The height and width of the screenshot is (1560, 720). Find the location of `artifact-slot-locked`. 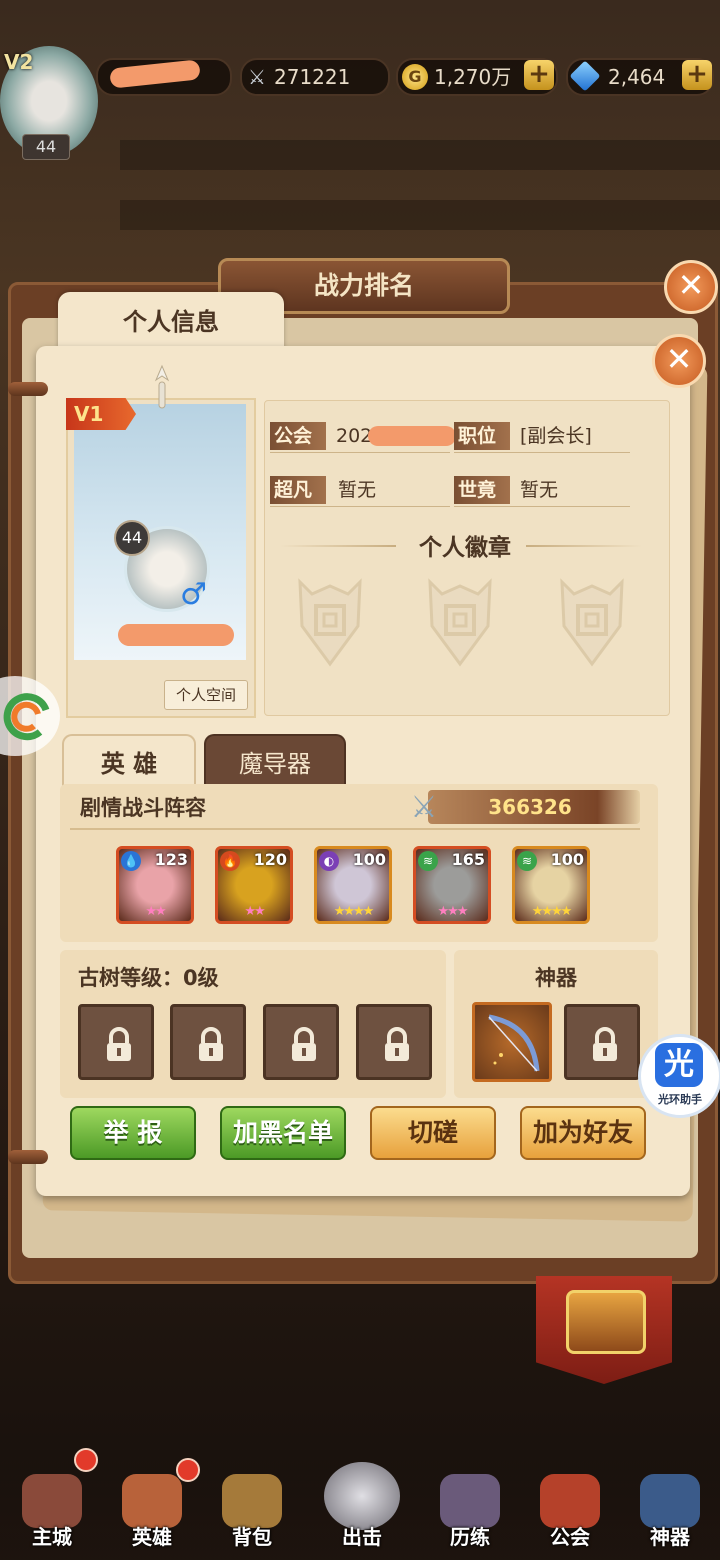

artifact-slot-locked is located at coordinates (602, 1042).